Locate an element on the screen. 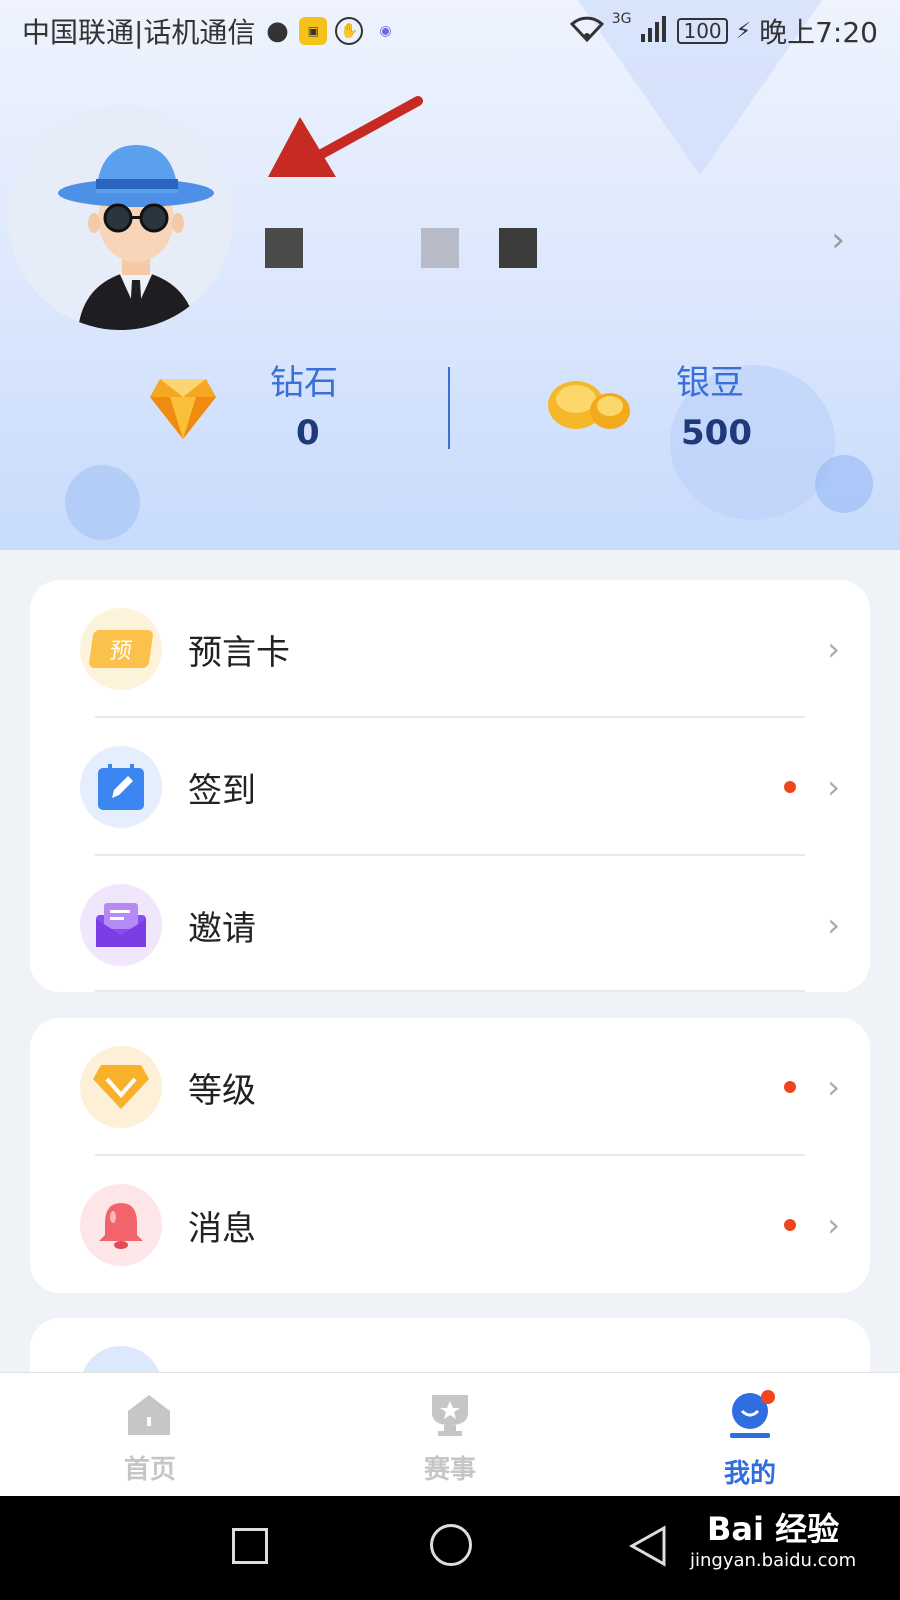 Image resolution: width=900 pixels, height=1600 pixels. status-bar: 中国联通|话机通信 ● ▣ ✋ ◉ 3G 100 ⚡ 晚上7:20 is located at coordinates (450, 31).